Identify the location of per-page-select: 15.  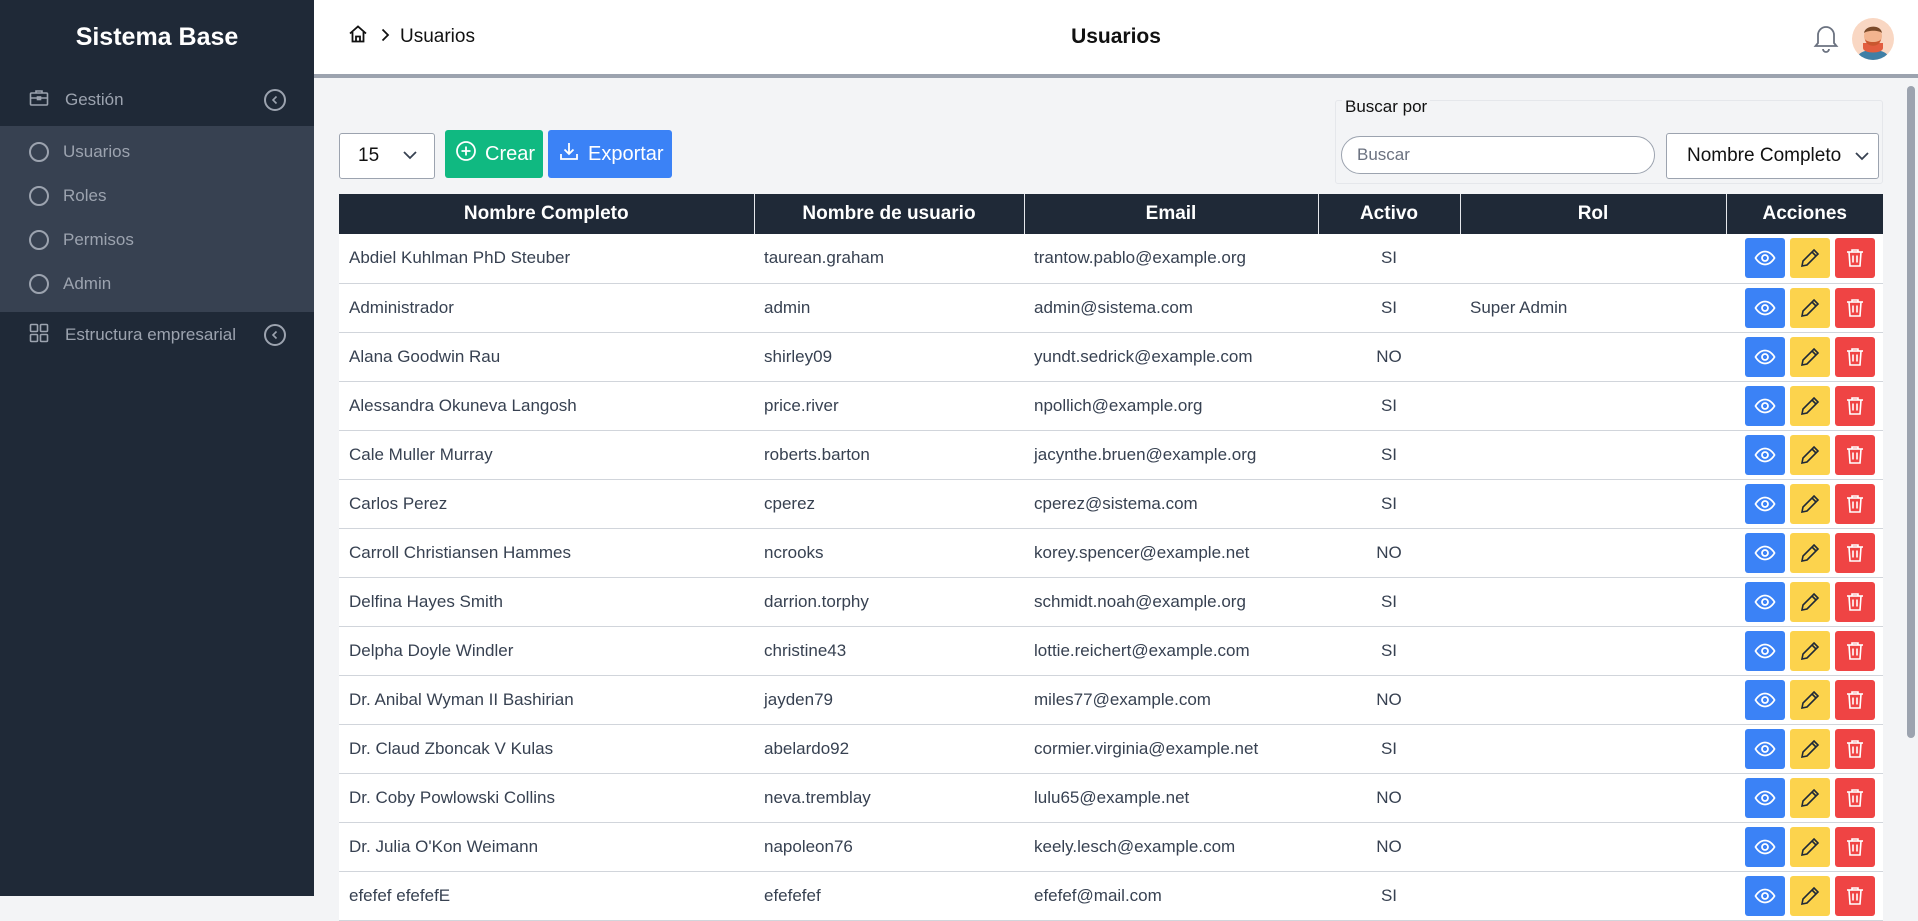
(387, 156).